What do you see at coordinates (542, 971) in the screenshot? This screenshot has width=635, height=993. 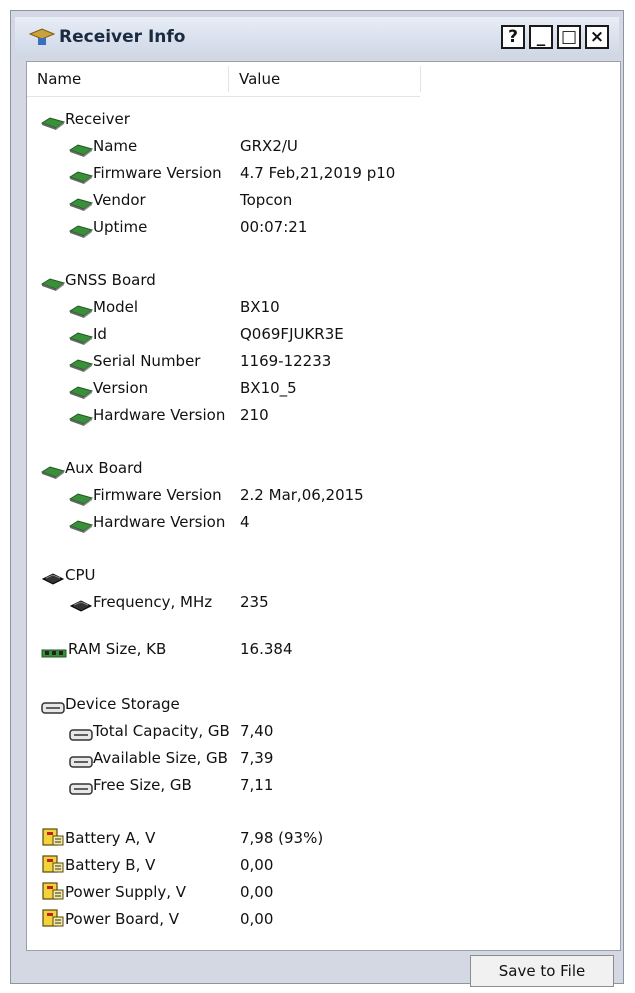 I see `save-to-file-button: Save to File` at bounding box center [542, 971].